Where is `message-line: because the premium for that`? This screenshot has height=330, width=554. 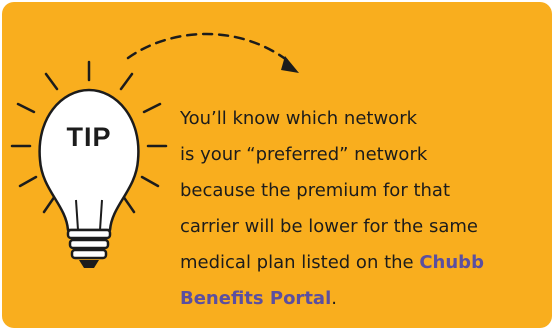 message-line: because the premium for that is located at coordinates (315, 190).